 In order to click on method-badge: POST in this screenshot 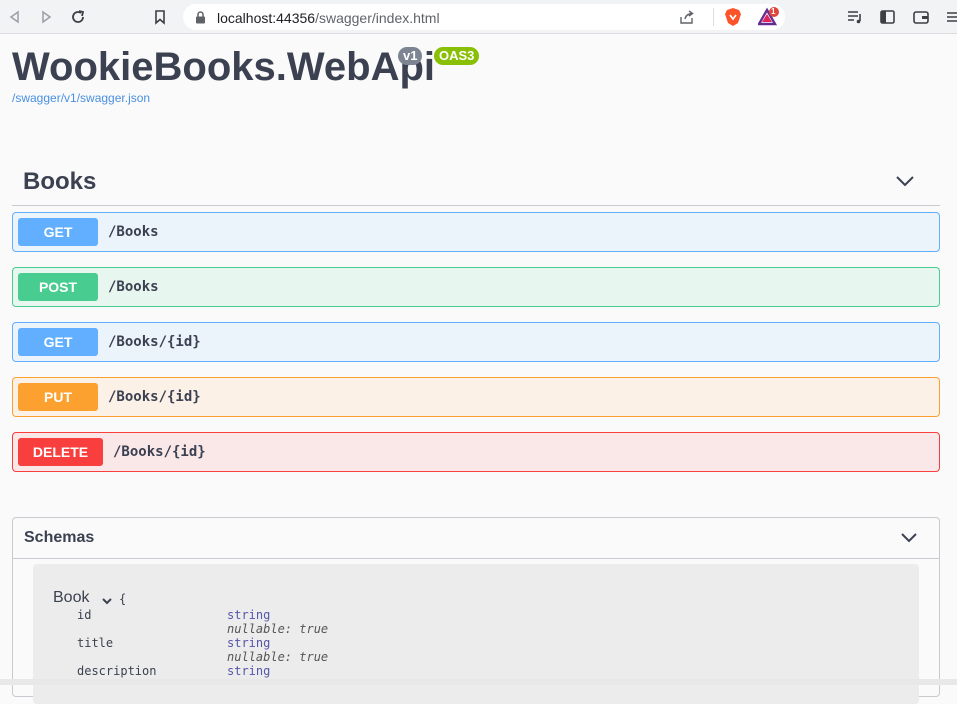, I will do `click(58, 287)`.